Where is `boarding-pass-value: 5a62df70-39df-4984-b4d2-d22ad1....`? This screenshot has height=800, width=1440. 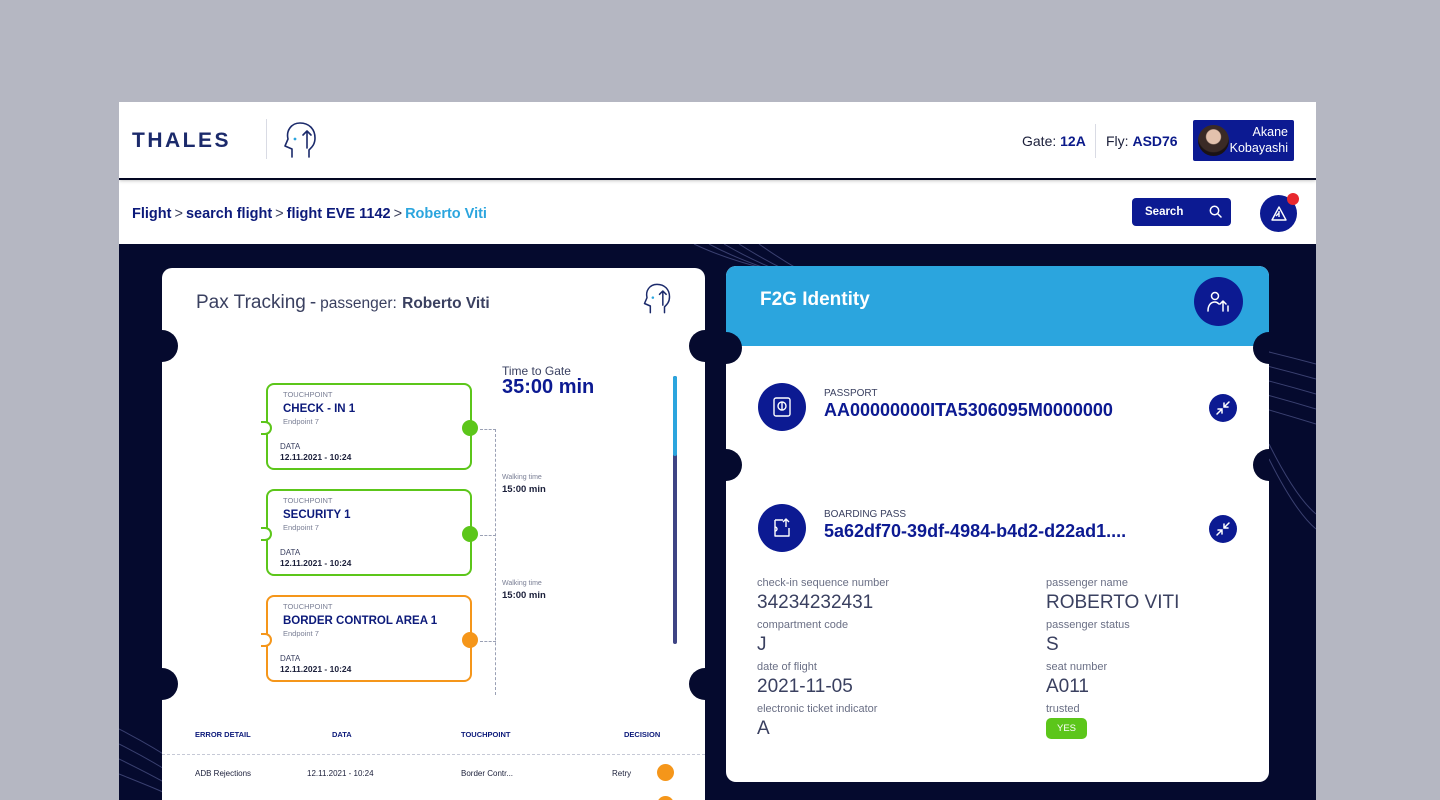
boarding-pass-value: 5a62df70-39df-4984-b4d2-d22ad1.... is located at coordinates (975, 531).